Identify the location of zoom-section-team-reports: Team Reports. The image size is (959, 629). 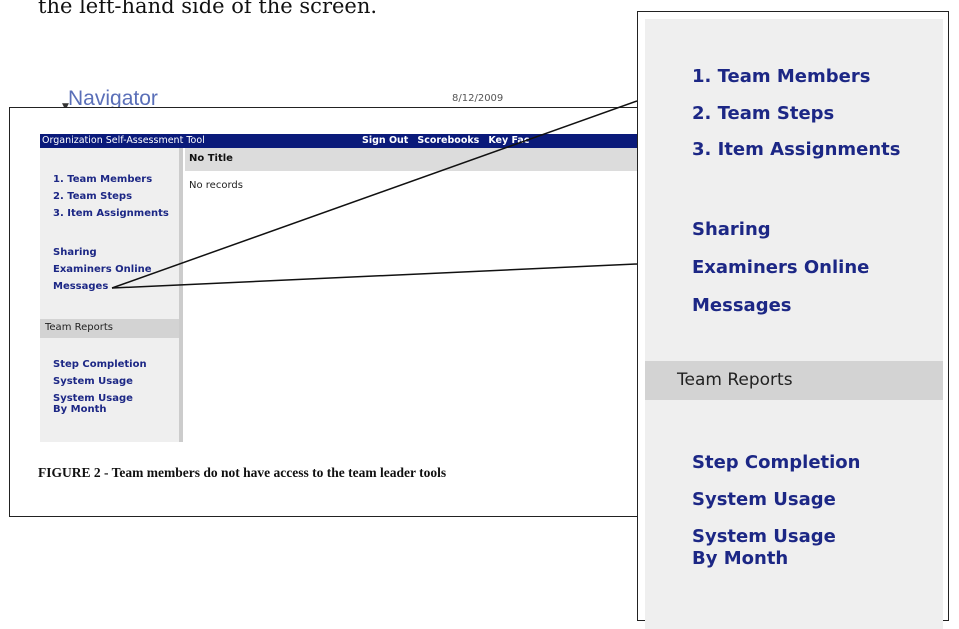
(794, 380).